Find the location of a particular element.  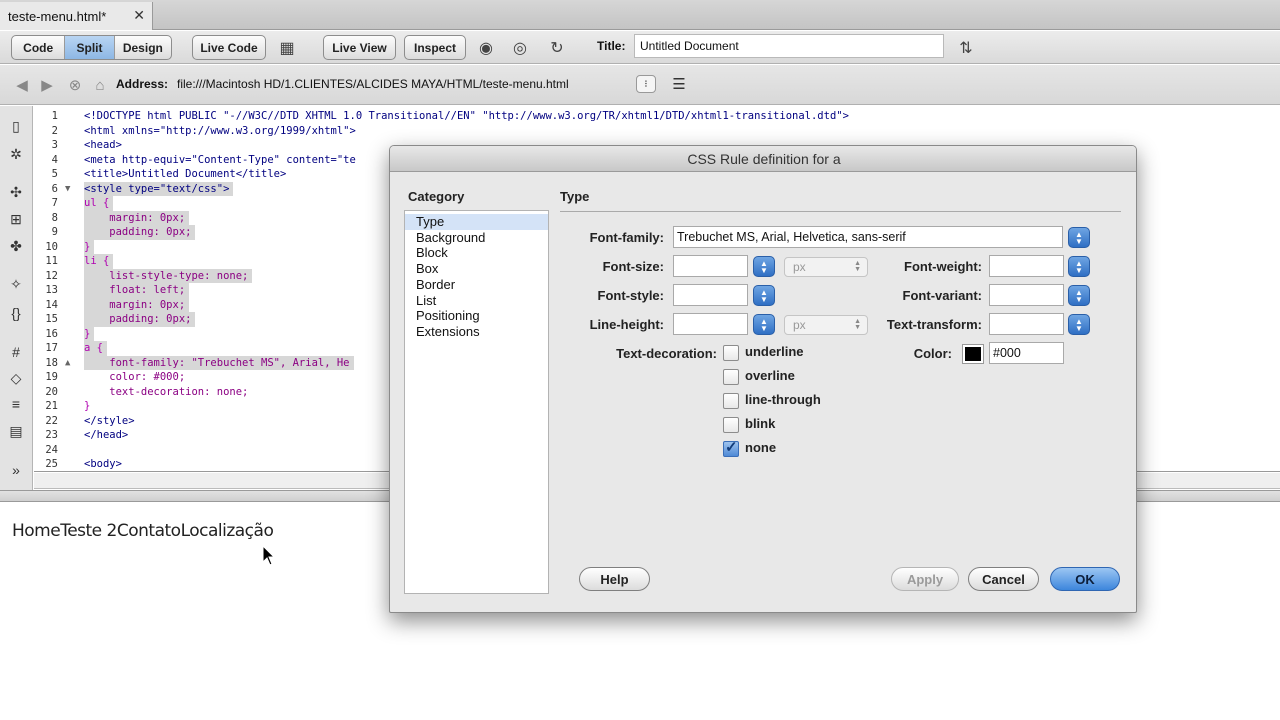

font-size-input is located at coordinates (710, 266).